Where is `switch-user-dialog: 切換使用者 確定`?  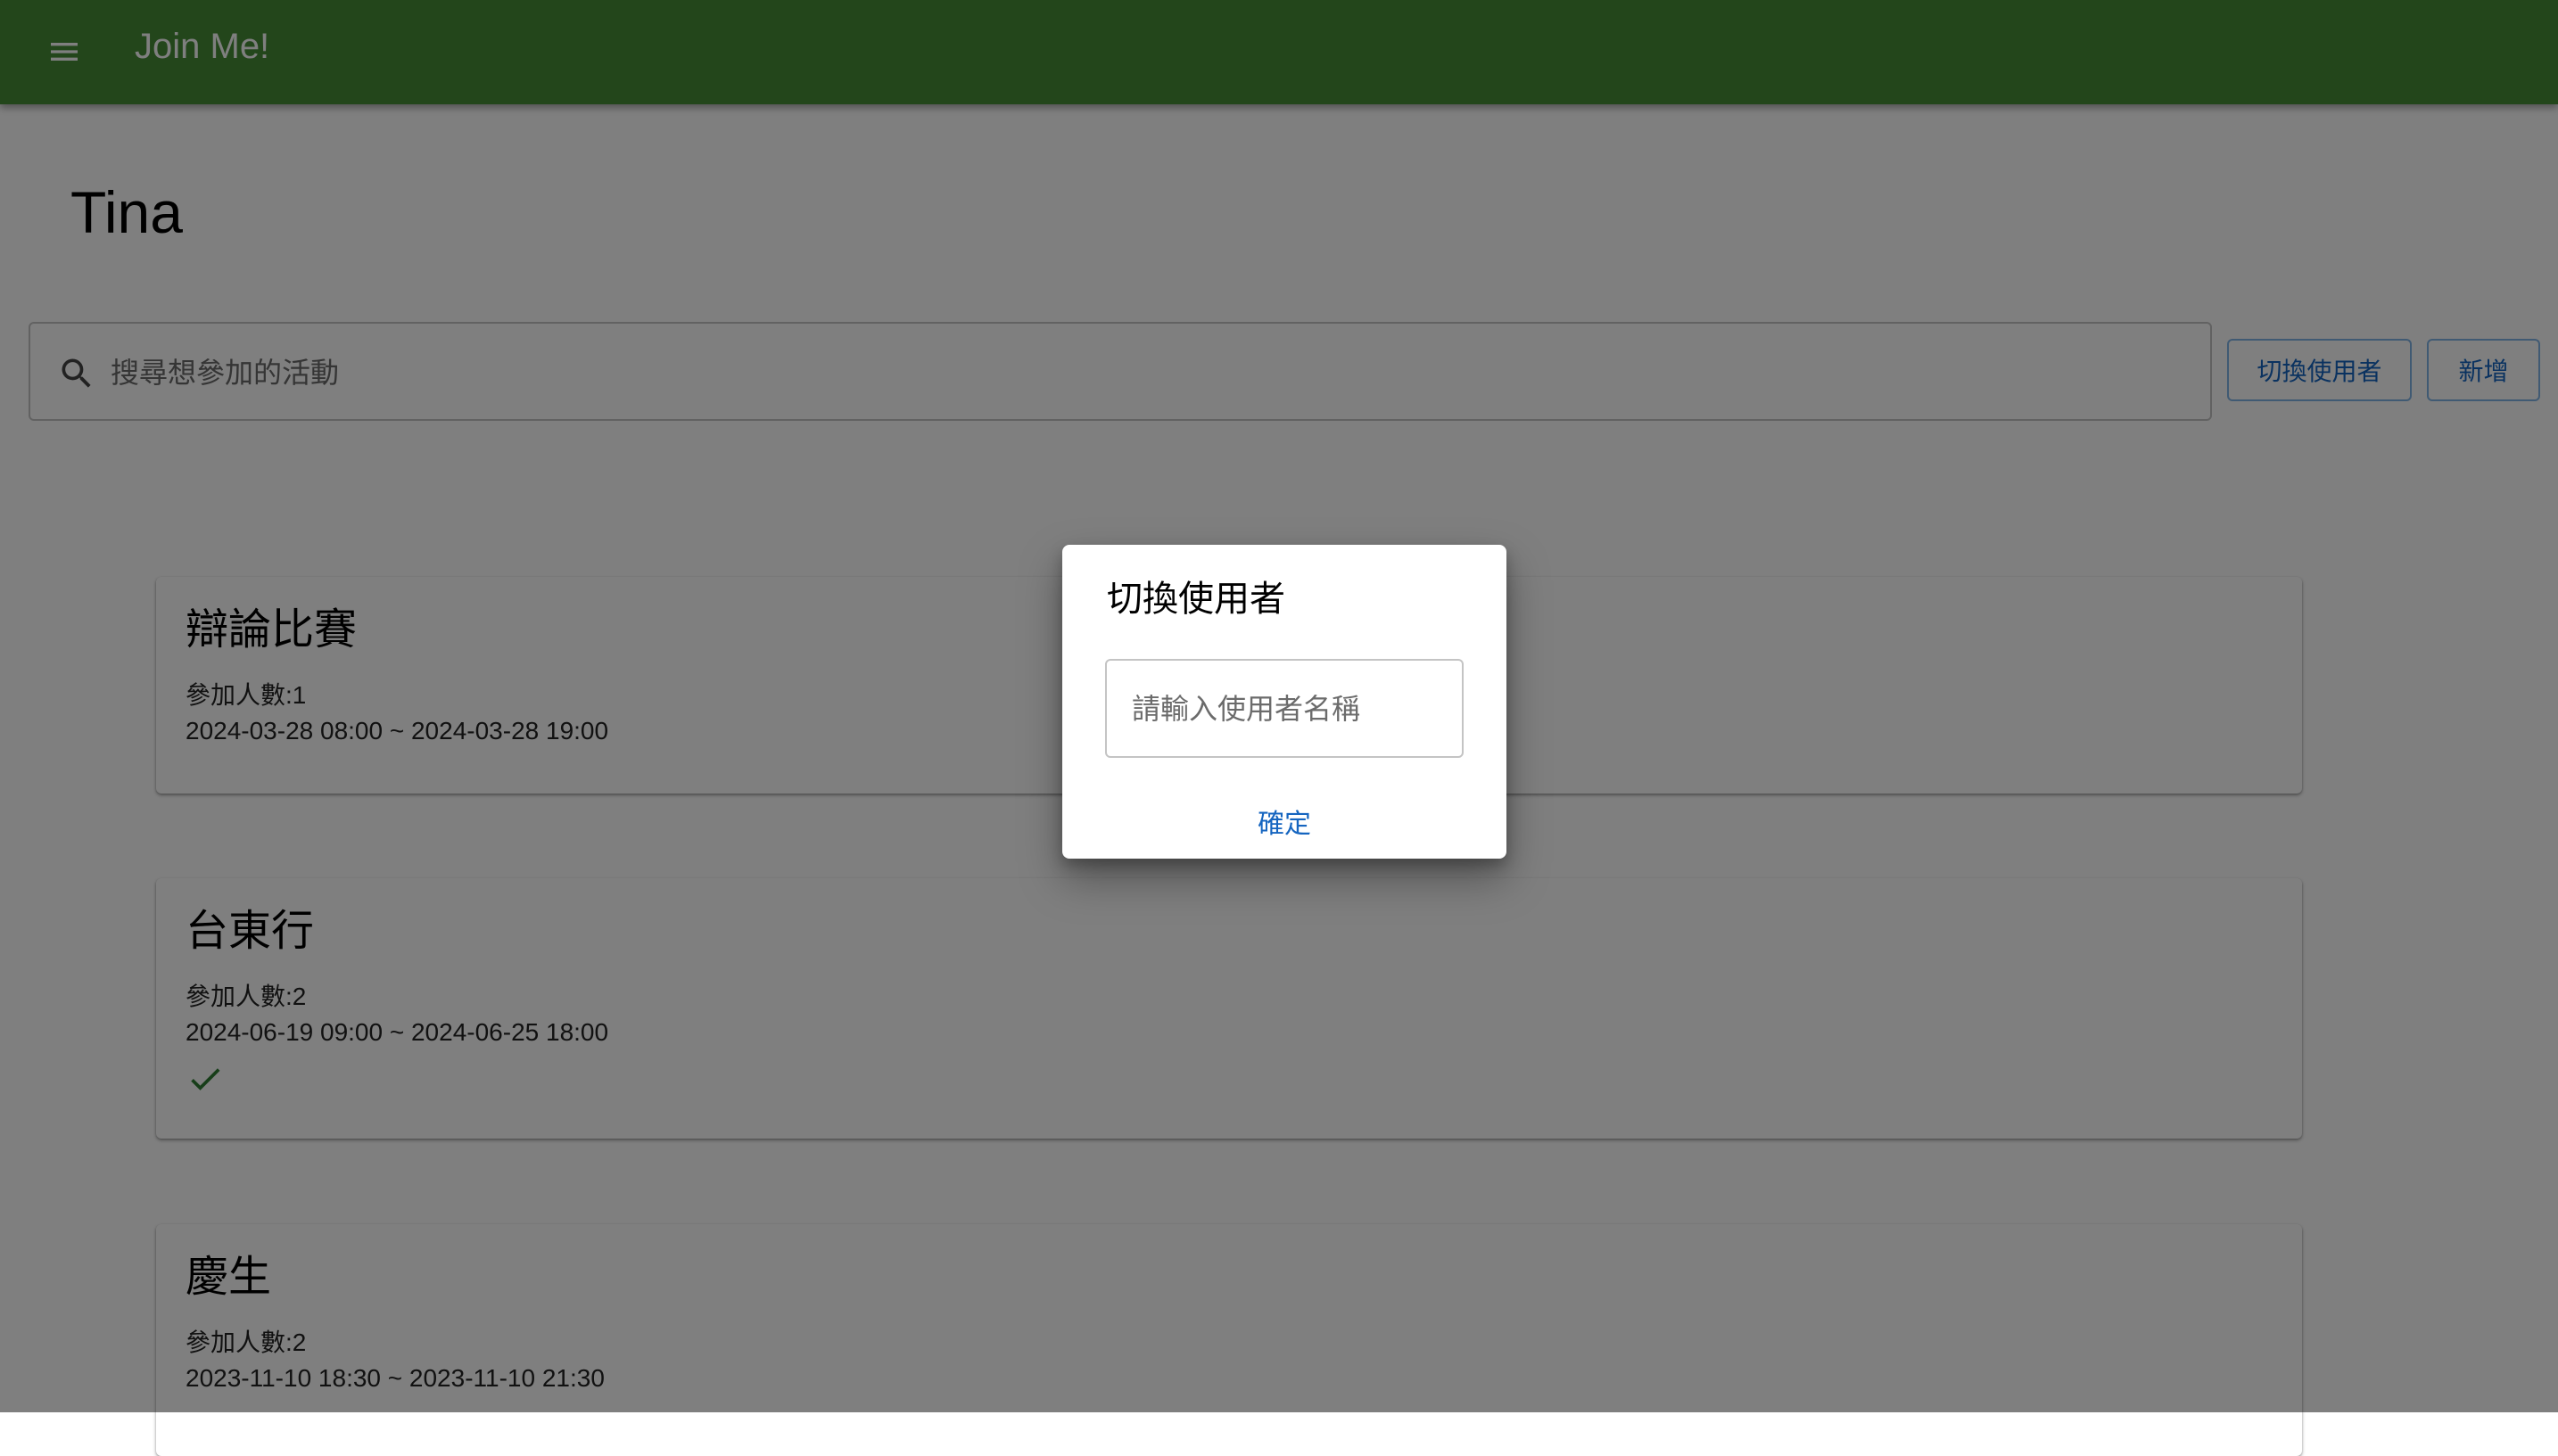
switch-user-dialog: 切換使用者 確定 is located at coordinates (1284, 702).